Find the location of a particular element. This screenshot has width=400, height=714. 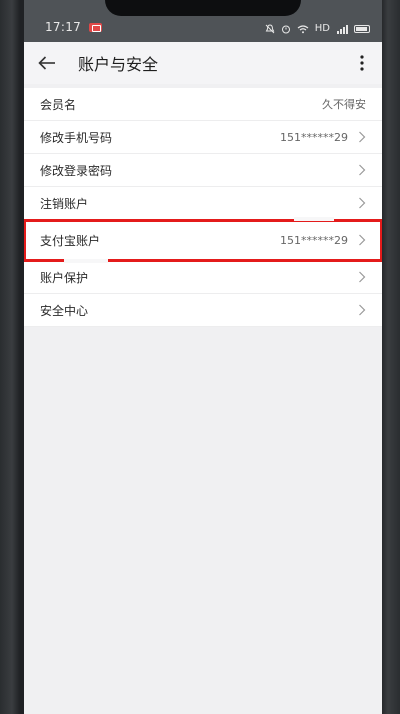

more-vertical-icon is located at coordinates (362, 63).